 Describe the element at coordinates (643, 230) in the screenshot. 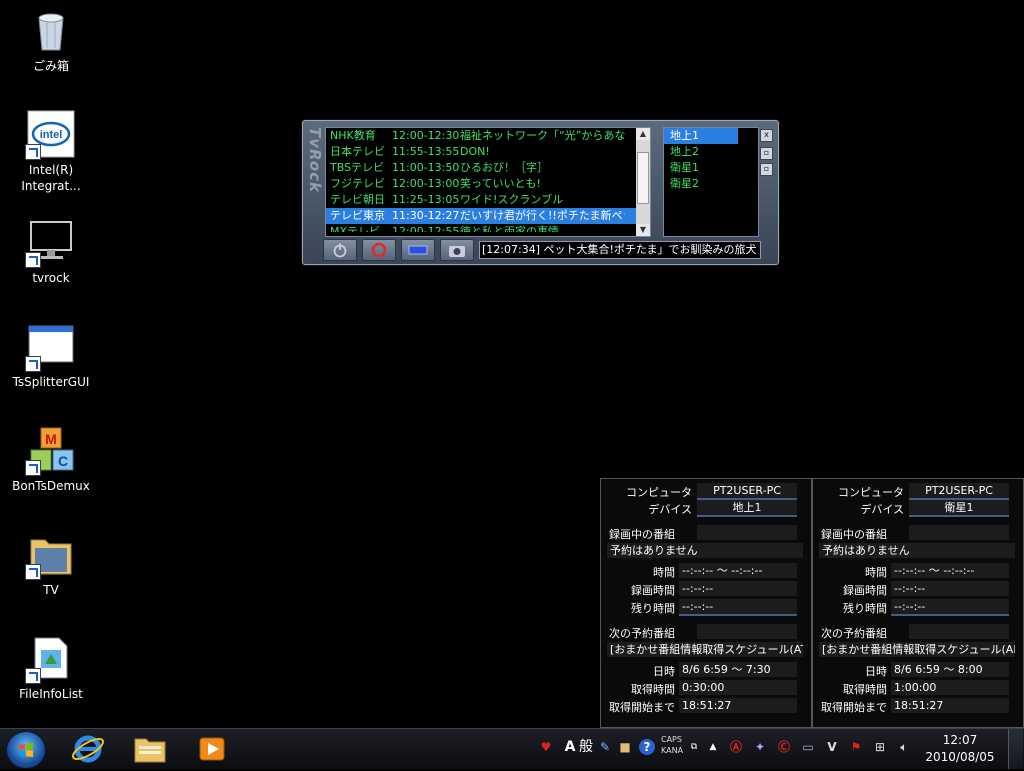

I see `scroll-down-icon: ▼` at that location.